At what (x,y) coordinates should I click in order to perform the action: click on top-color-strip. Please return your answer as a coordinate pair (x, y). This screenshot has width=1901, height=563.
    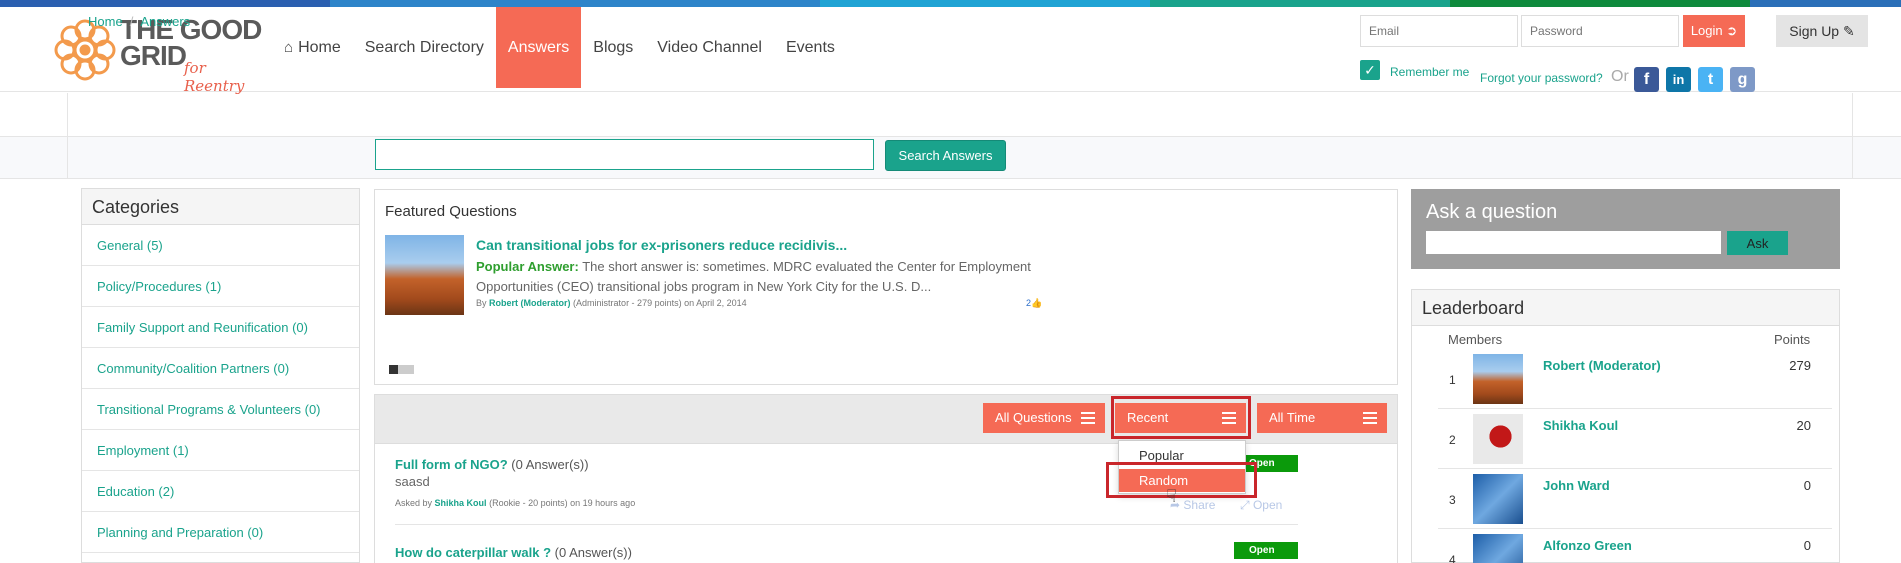
    Looking at the image, I should click on (950, 3).